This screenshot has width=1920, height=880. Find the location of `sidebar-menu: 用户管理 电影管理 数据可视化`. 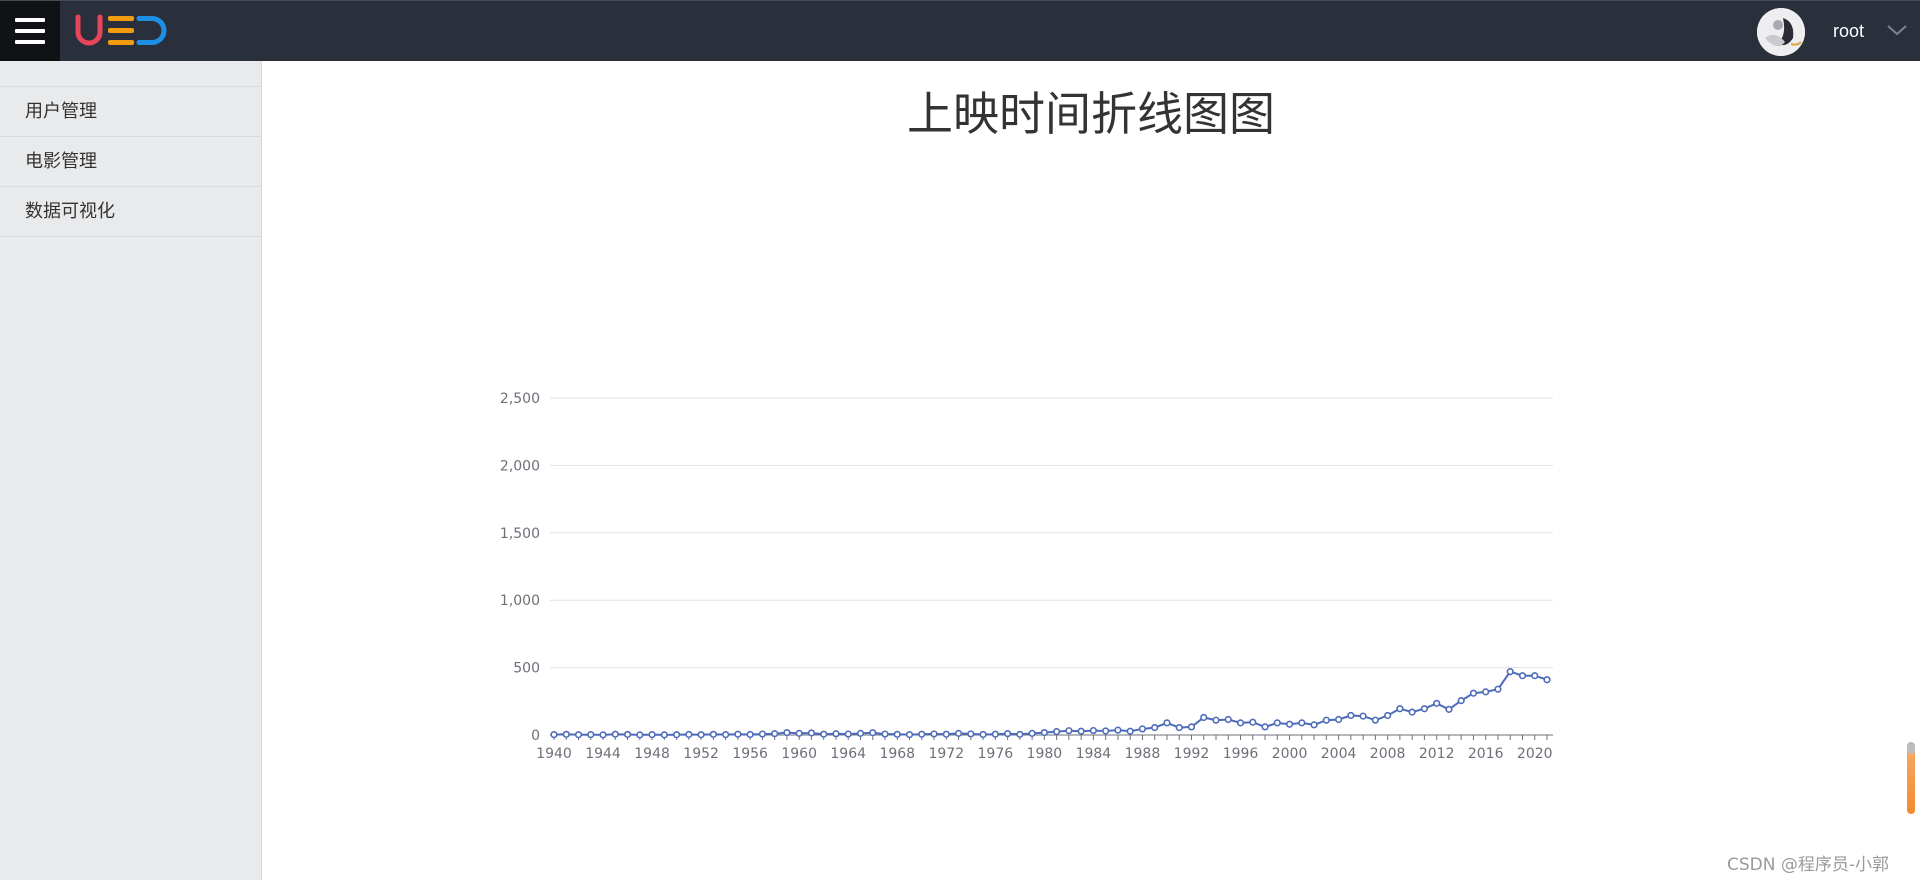

sidebar-menu: 用户管理 电影管理 数据可视化 is located at coordinates (130, 161).